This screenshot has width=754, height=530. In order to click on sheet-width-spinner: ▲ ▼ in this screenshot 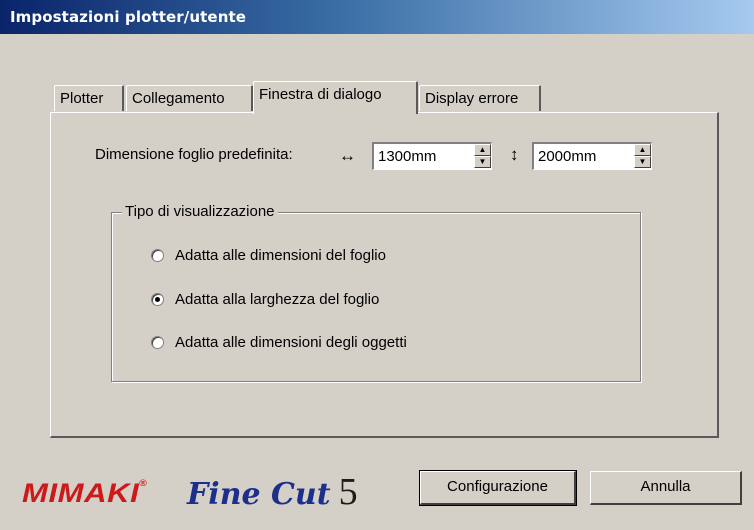, I will do `click(432, 156)`.